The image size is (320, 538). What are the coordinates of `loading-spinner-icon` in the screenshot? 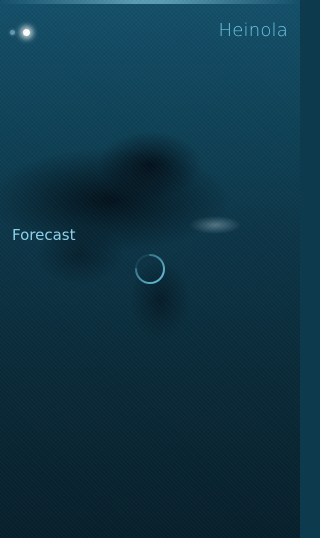 It's located at (150, 269).